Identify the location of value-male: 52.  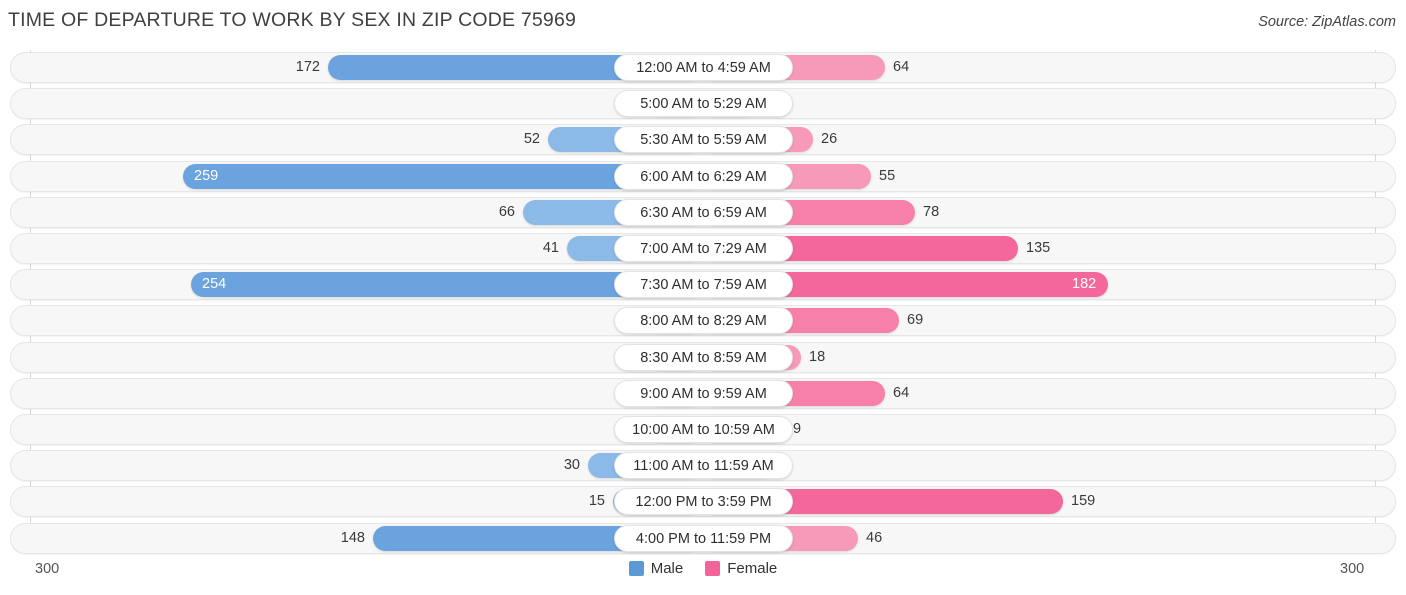
(531, 139).